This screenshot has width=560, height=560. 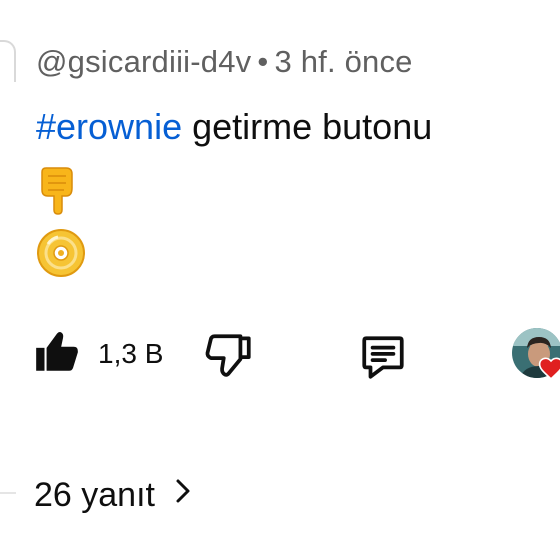 I want to click on view-replies-button: 26 yanıt, so click(x=113, y=495).